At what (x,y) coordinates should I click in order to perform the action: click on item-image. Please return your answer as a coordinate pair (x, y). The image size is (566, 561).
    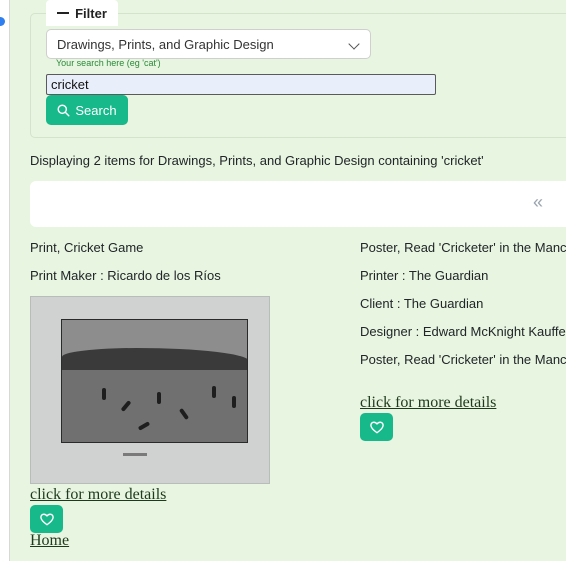
    Looking at the image, I should click on (150, 390).